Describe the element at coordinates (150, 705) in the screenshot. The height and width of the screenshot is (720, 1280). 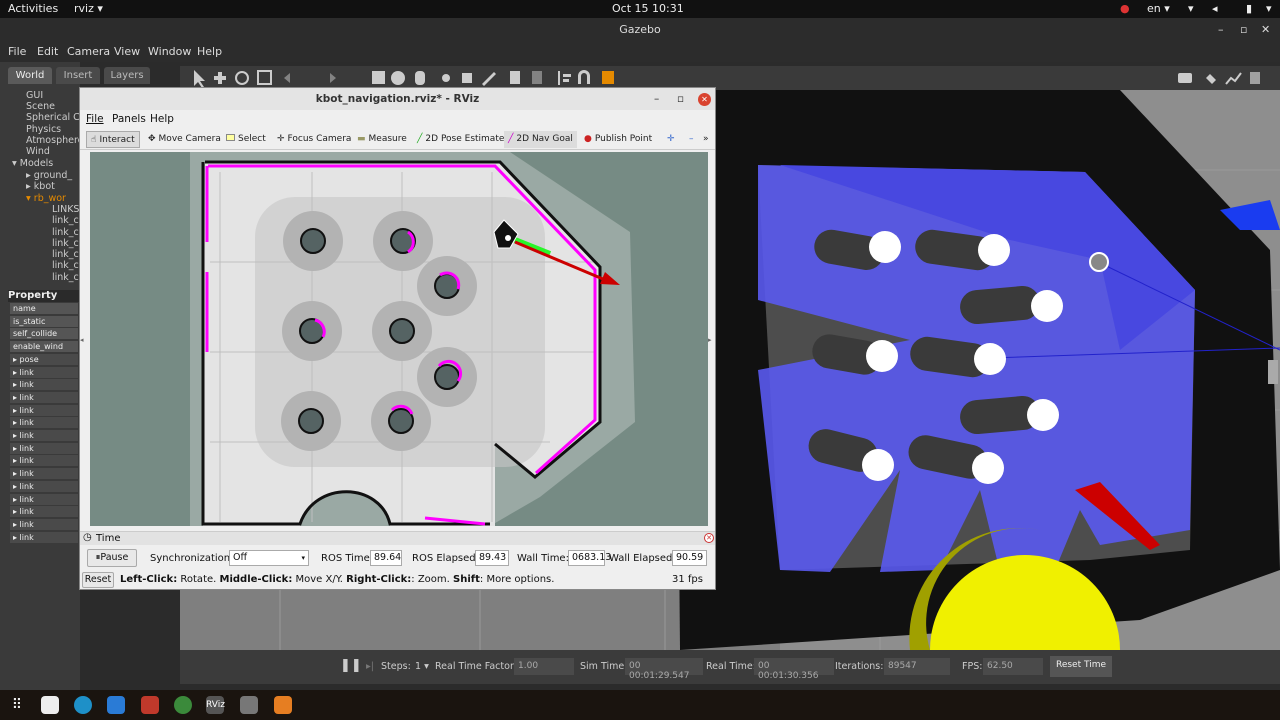
I see `terminal-icon` at that location.